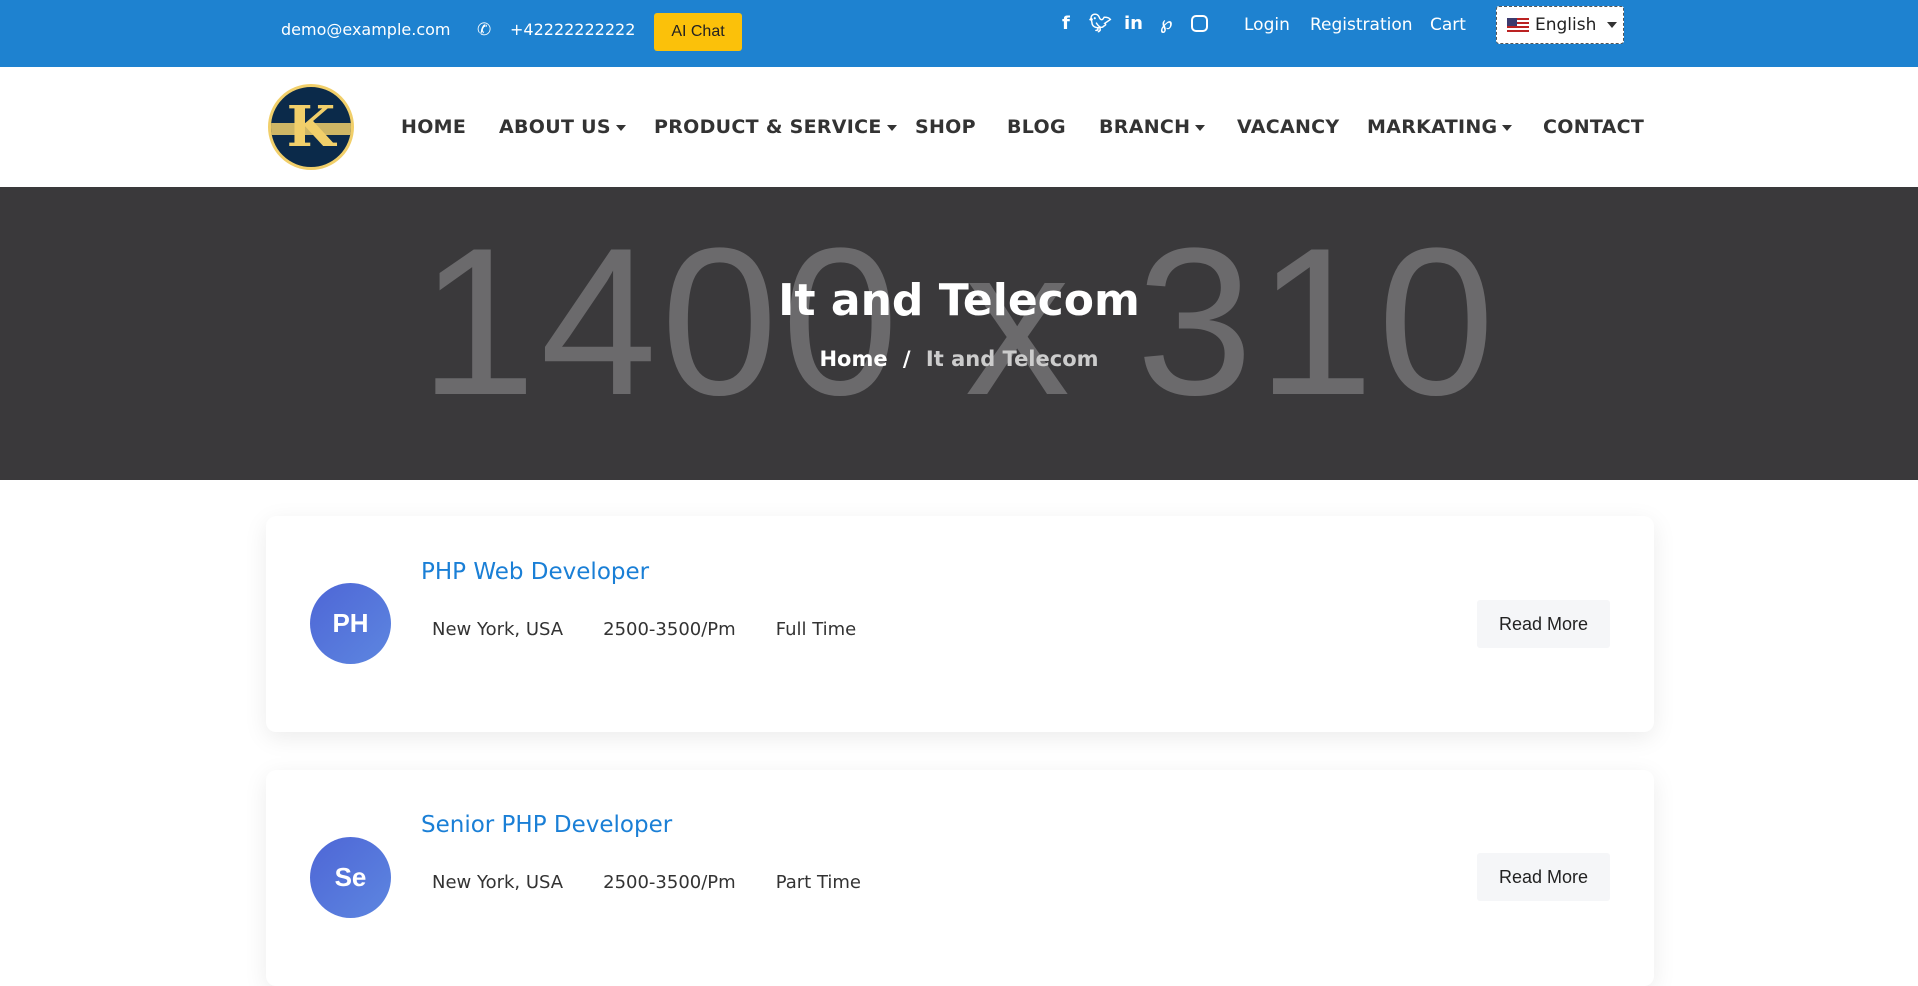  What do you see at coordinates (1066, 23) in the screenshot?
I see `facebook-icon: f` at bounding box center [1066, 23].